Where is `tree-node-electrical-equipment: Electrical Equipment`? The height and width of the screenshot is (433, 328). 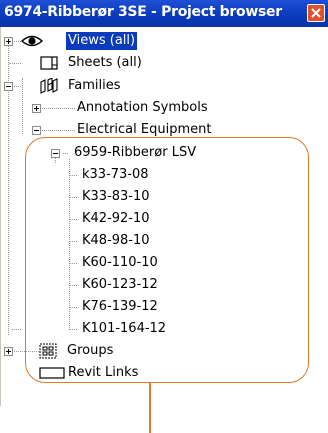 tree-node-electrical-equipment: Electrical Equipment is located at coordinates (164, 130).